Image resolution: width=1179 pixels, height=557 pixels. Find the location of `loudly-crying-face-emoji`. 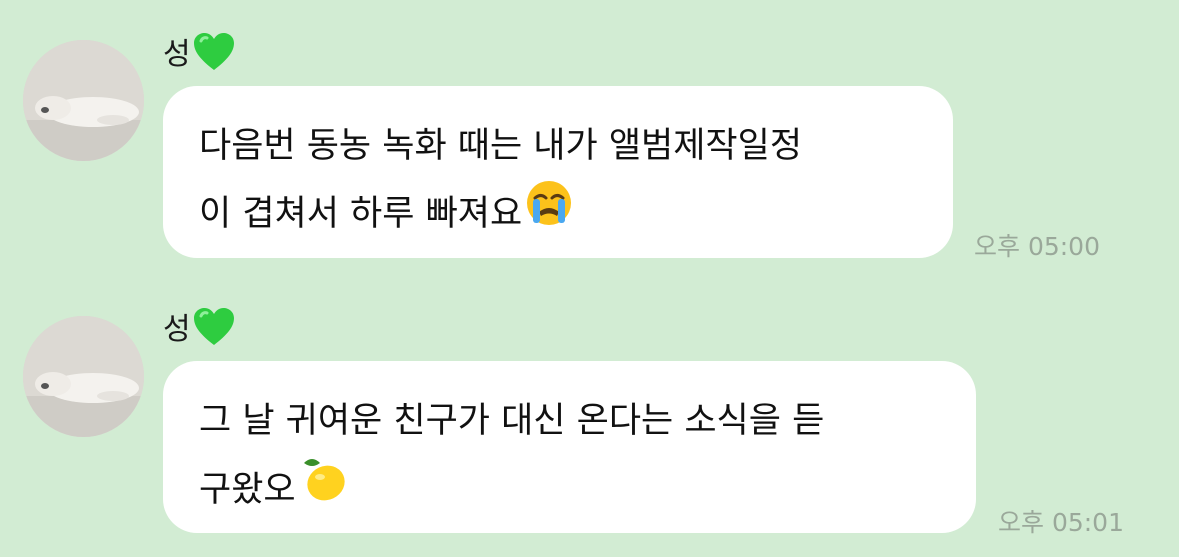

loudly-crying-face-emoji is located at coordinates (549, 213).